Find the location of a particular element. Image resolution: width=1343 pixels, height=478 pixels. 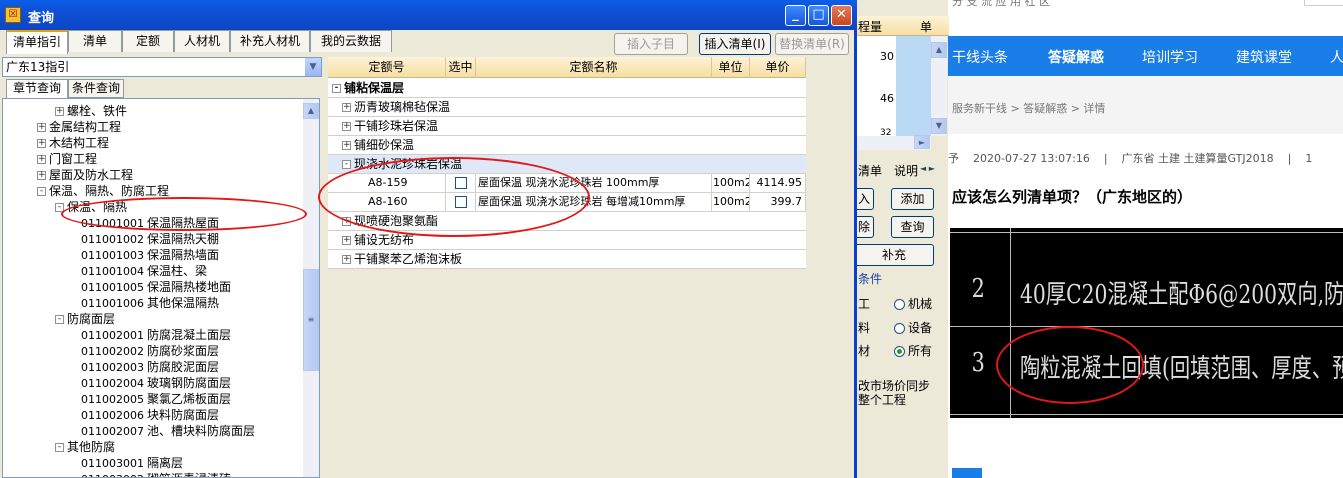

tree-node-code: 011001004 is located at coordinates (112, 271).